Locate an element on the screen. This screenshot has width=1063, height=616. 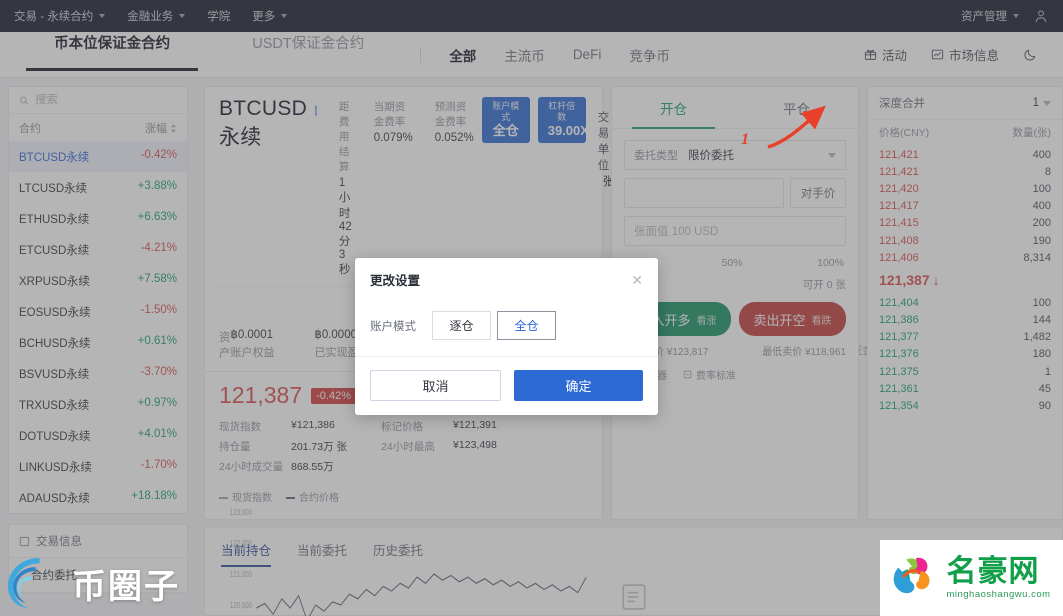
stat-value: 868.55万 is located at coordinates (312, 467).